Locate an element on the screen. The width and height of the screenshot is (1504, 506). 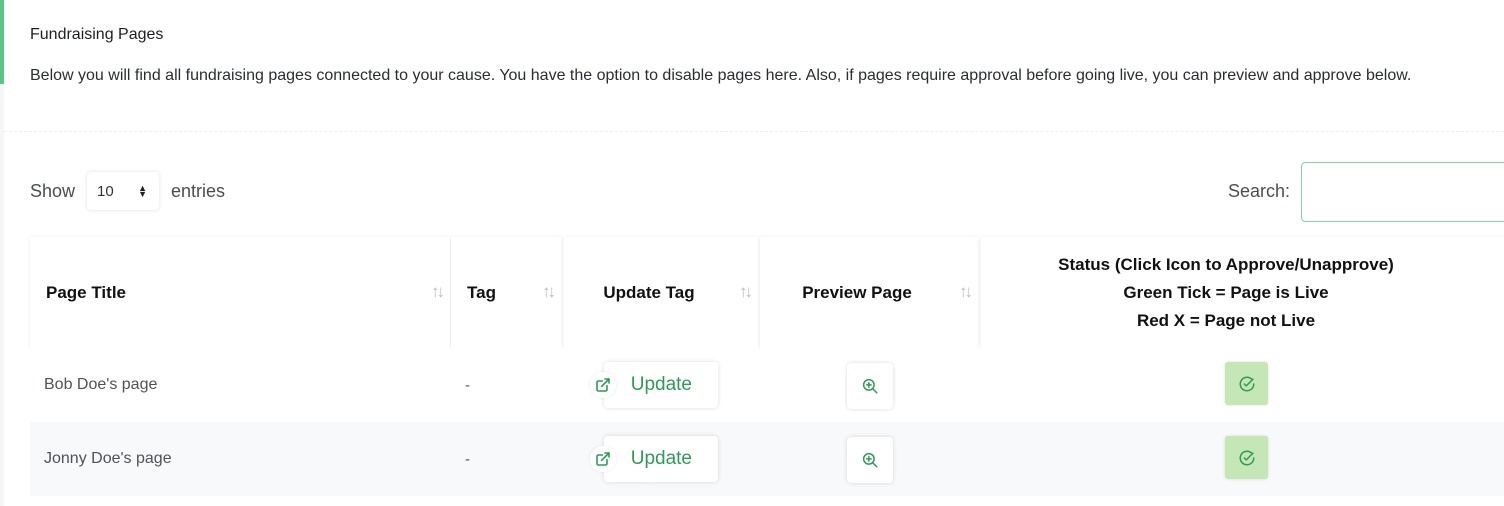
table-row: Bob Doe's page - Update is located at coordinates (767, 385).